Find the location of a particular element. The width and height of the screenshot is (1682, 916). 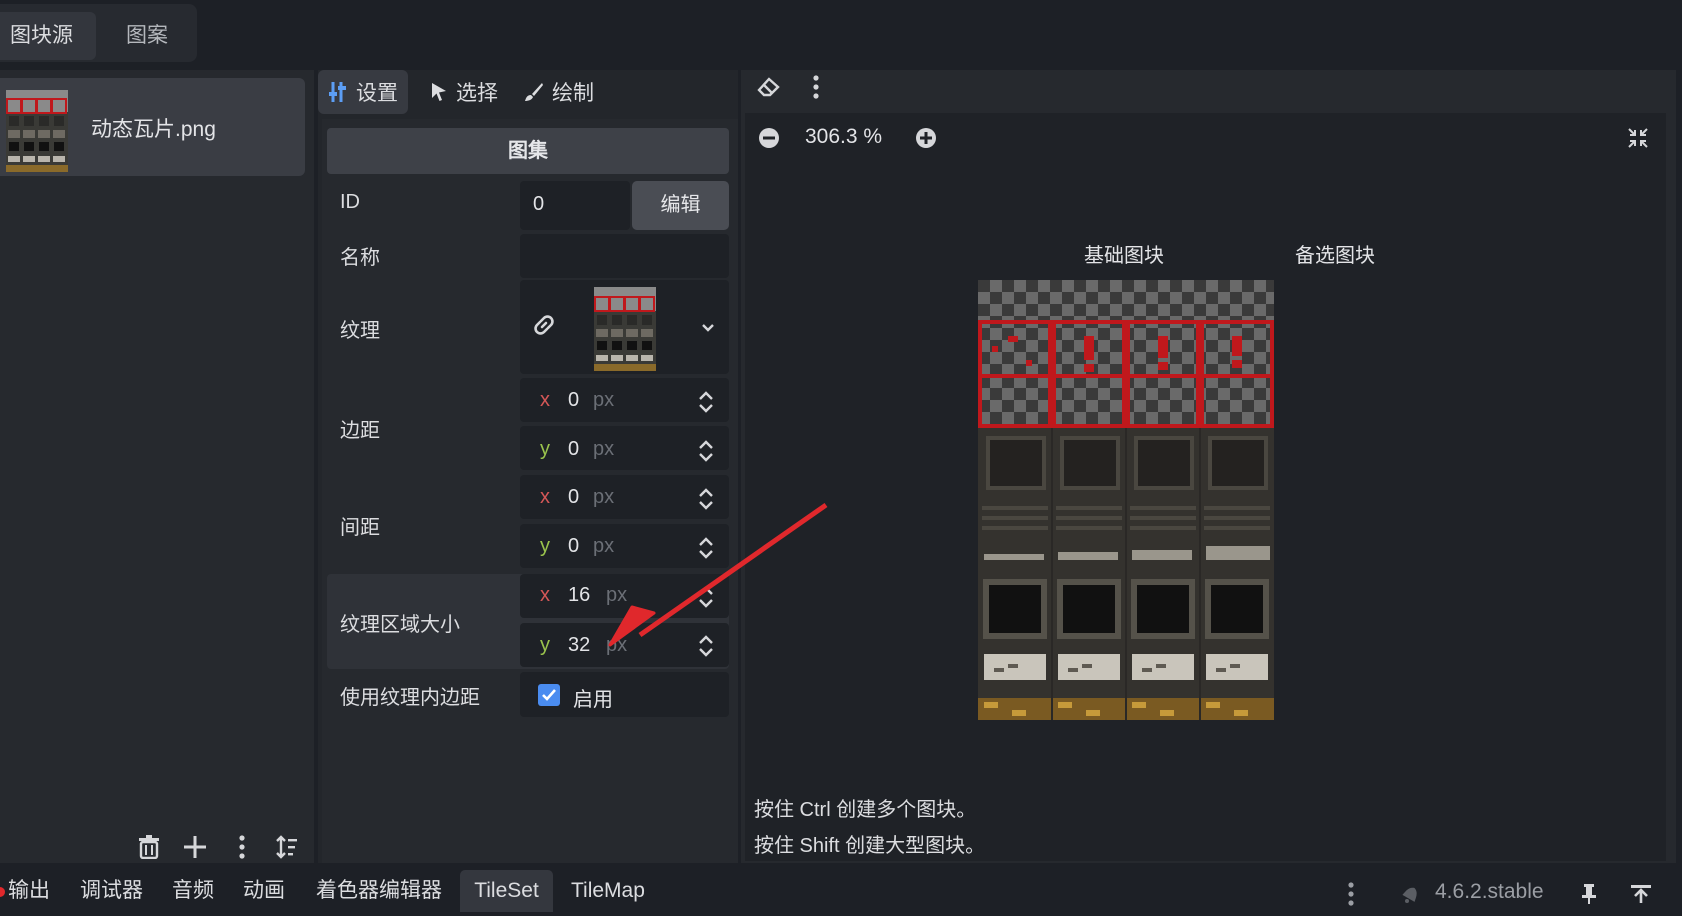

engine-version: 4.6.2.stable is located at coordinates (1489, 891).